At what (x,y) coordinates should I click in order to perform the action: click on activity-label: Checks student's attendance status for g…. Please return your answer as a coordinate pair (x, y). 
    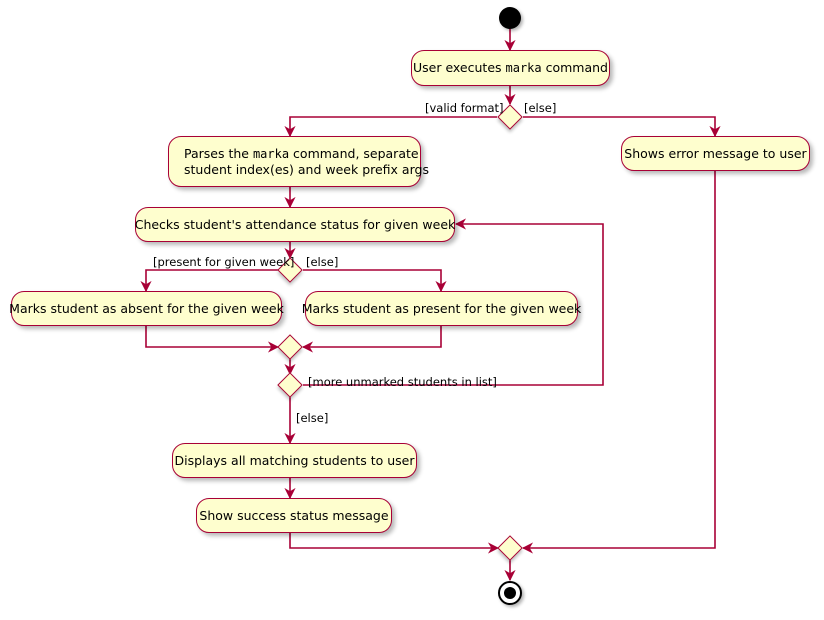
    Looking at the image, I should click on (295, 224).